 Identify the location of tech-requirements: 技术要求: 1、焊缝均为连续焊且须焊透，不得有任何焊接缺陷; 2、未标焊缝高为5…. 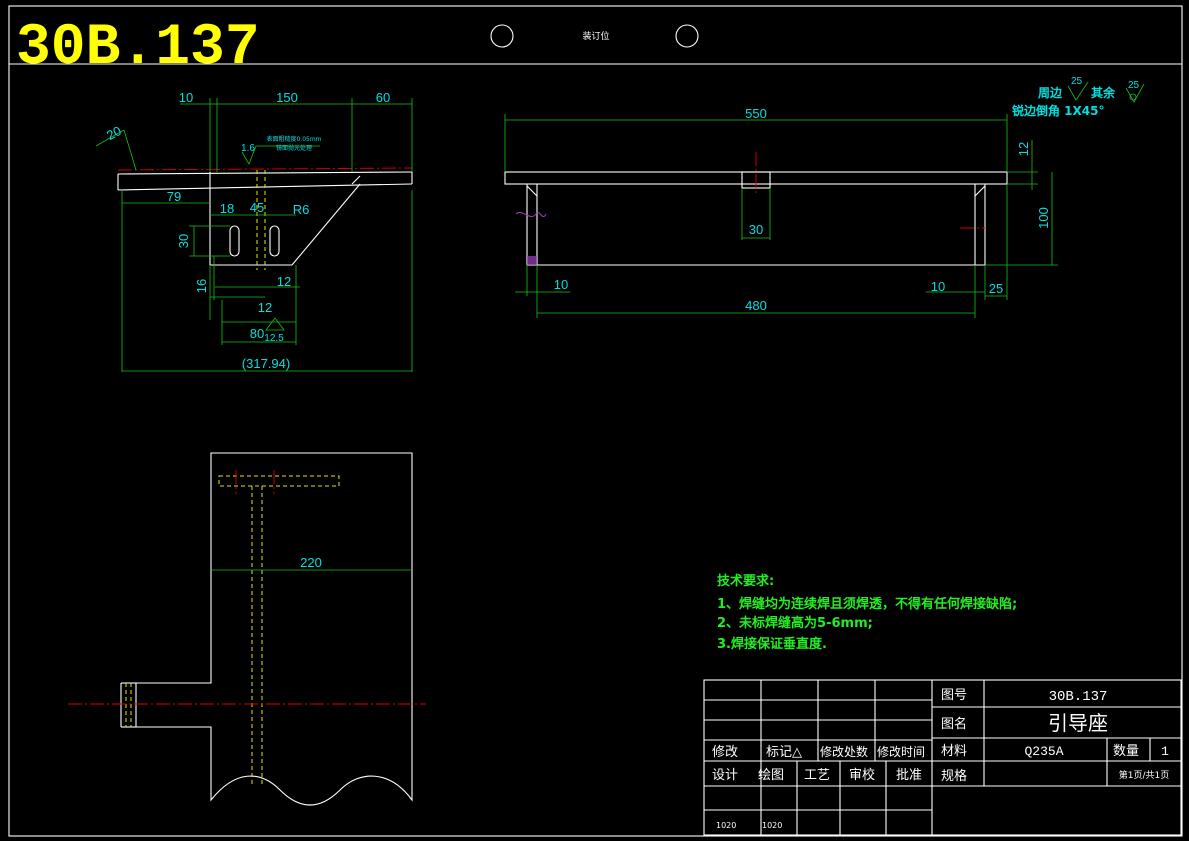
(867, 612).